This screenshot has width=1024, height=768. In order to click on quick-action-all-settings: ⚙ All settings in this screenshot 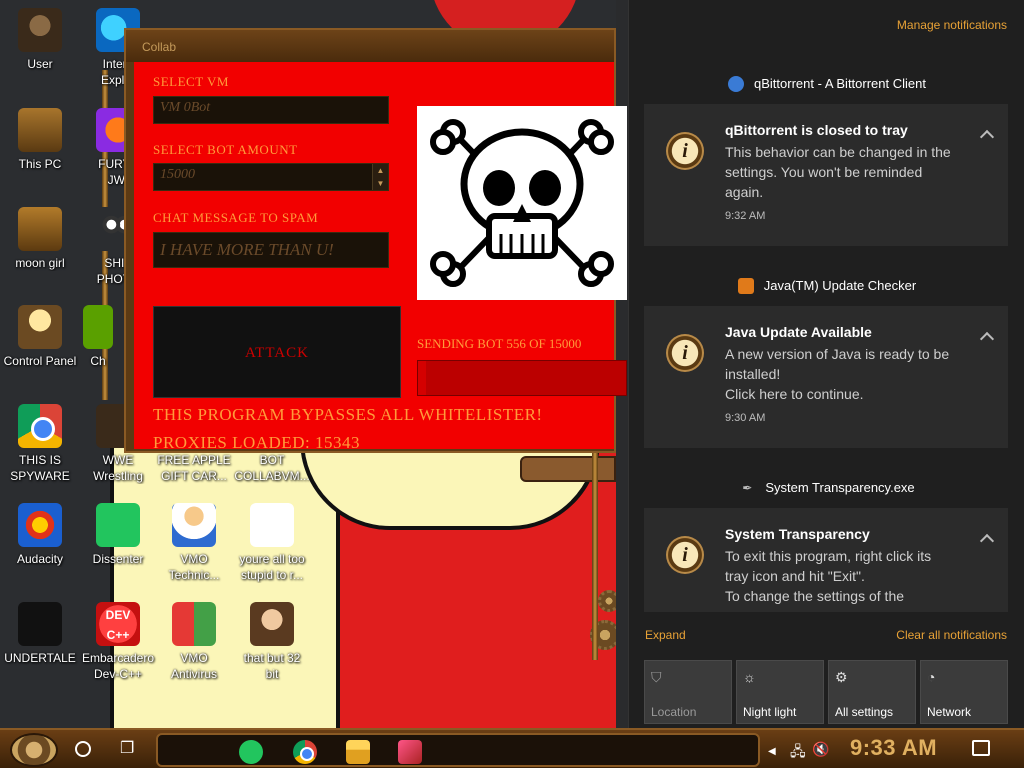, I will do `click(872, 692)`.